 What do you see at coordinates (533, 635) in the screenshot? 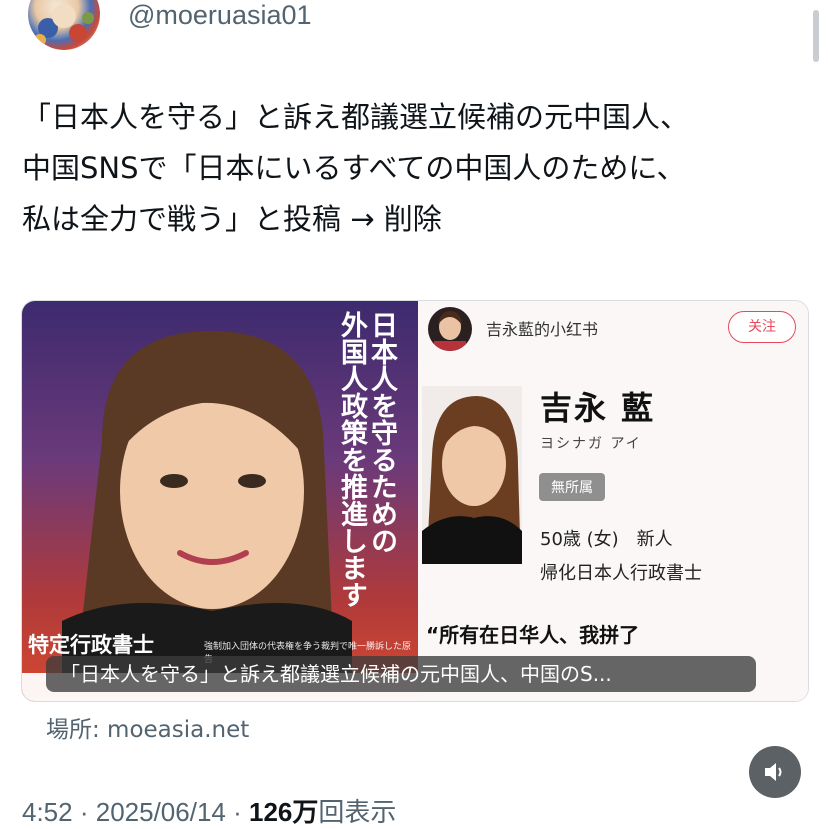
I see `candidate-quote: “所有在日华人、我拼了` at bounding box center [533, 635].